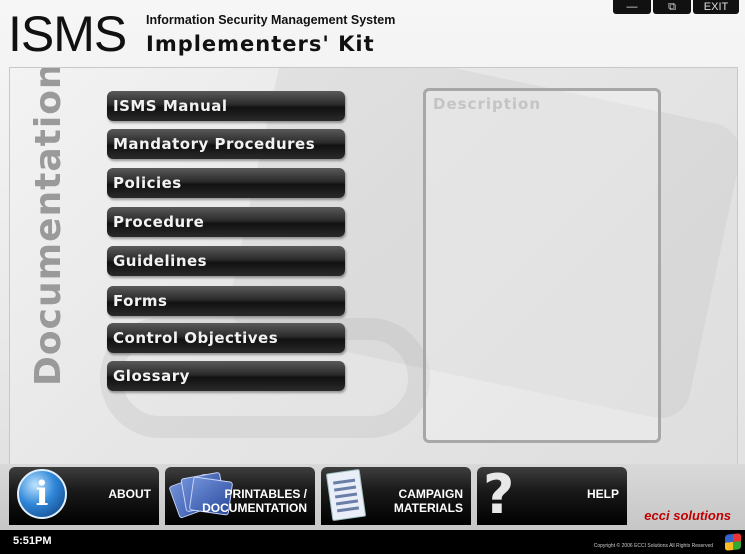 This screenshot has height=554, width=745. What do you see at coordinates (42, 494) in the screenshot?
I see `info-icon: i` at bounding box center [42, 494].